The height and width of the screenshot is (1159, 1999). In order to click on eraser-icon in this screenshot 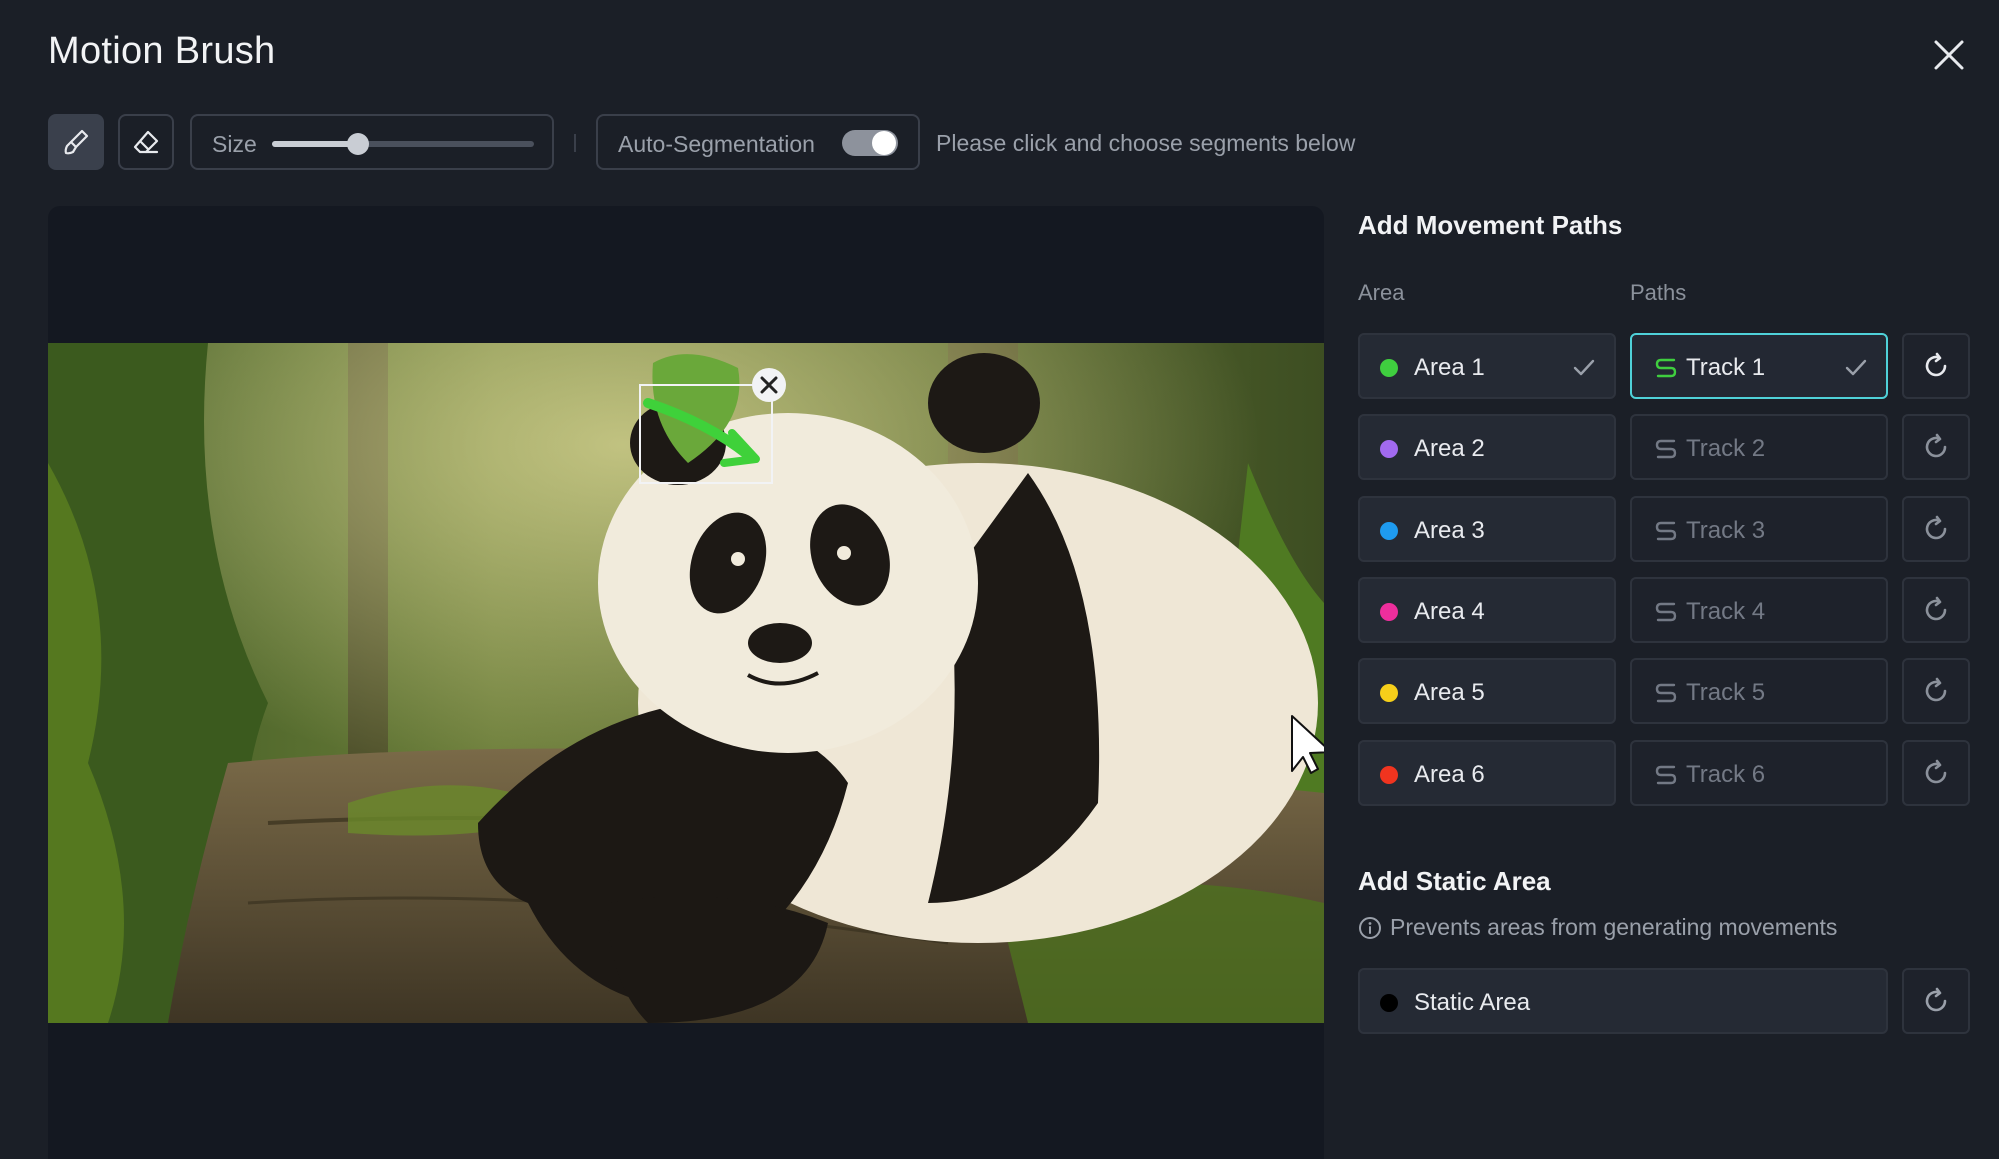, I will do `click(146, 142)`.